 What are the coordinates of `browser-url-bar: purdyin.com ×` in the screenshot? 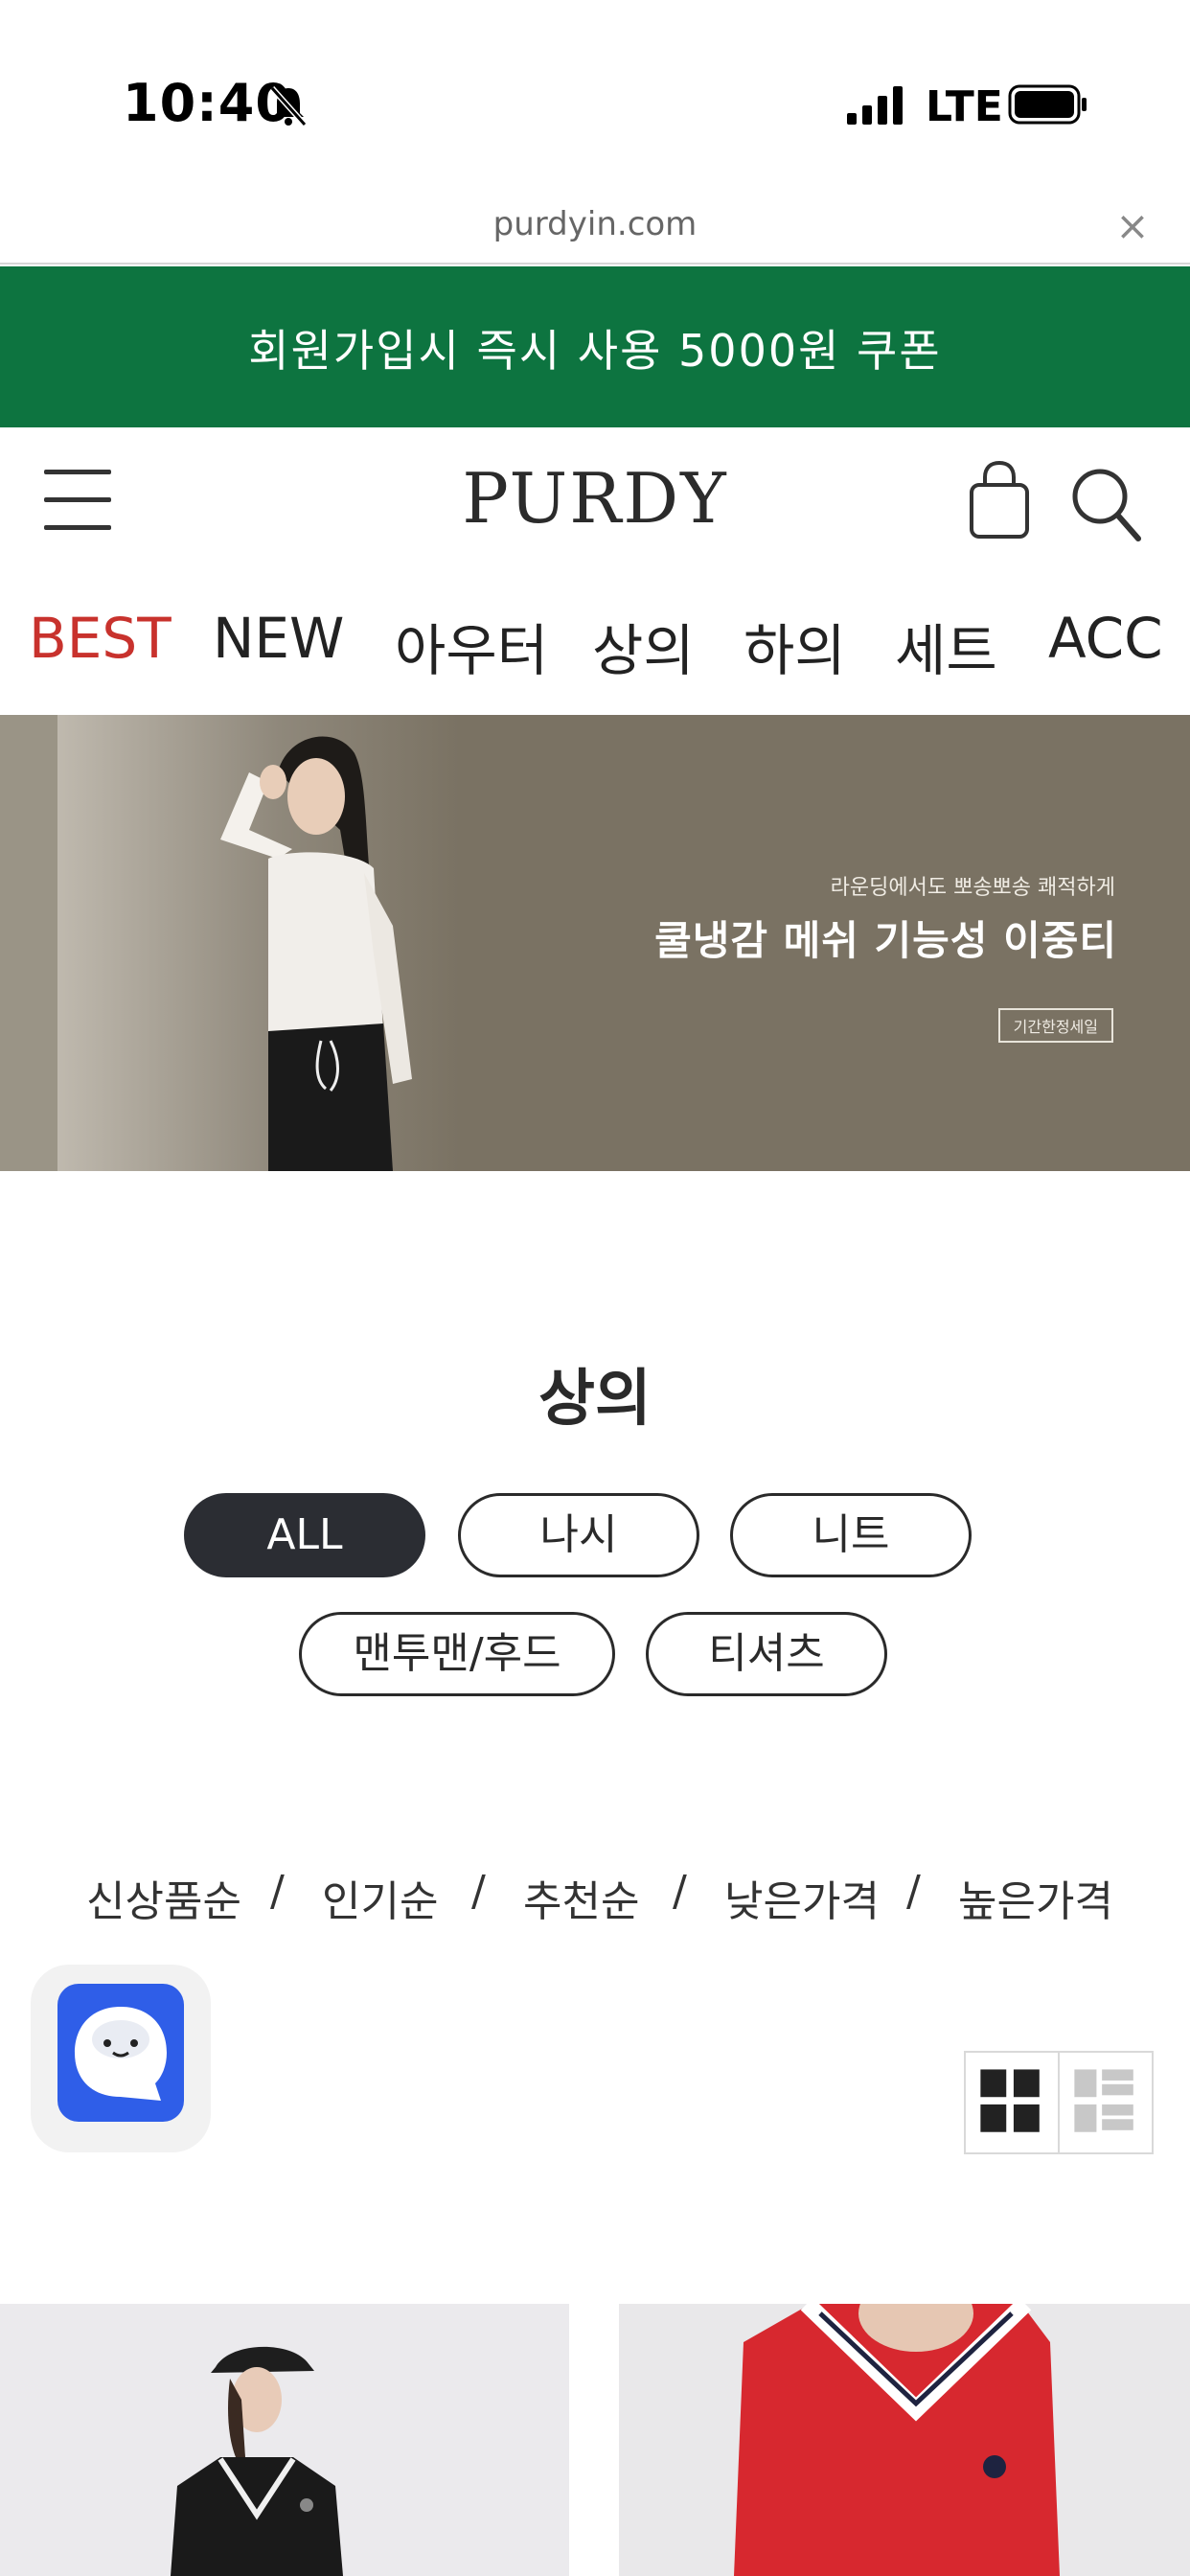 It's located at (595, 228).